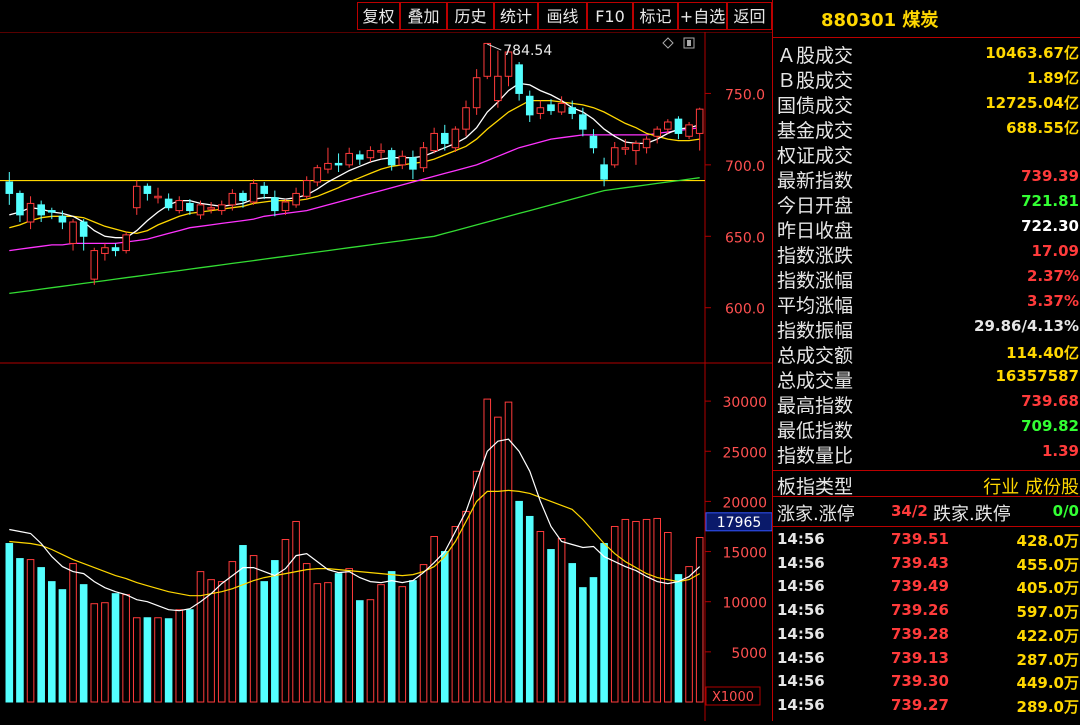 This screenshot has height=725, width=1080. What do you see at coordinates (423, 16) in the screenshot?
I see `toolbar-button-1: 叠加` at bounding box center [423, 16].